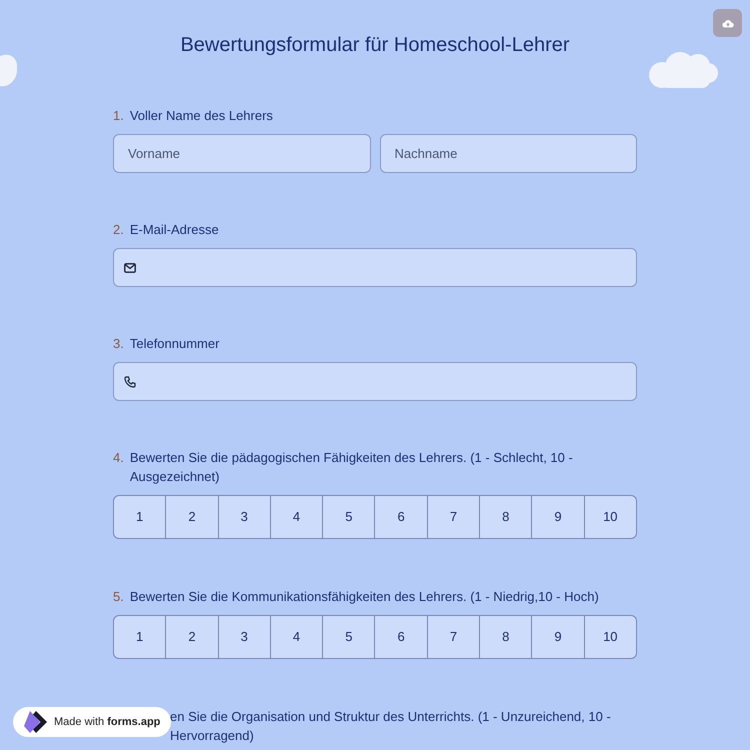 This screenshot has height=750, width=750. I want to click on upload-button, so click(727, 23).